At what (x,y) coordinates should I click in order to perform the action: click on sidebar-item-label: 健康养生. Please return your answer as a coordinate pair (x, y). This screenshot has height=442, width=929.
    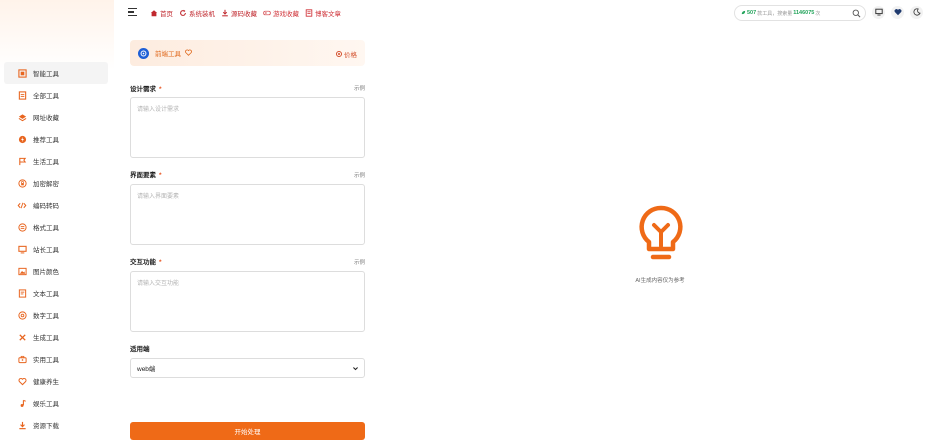
    Looking at the image, I should click on (46, 382).